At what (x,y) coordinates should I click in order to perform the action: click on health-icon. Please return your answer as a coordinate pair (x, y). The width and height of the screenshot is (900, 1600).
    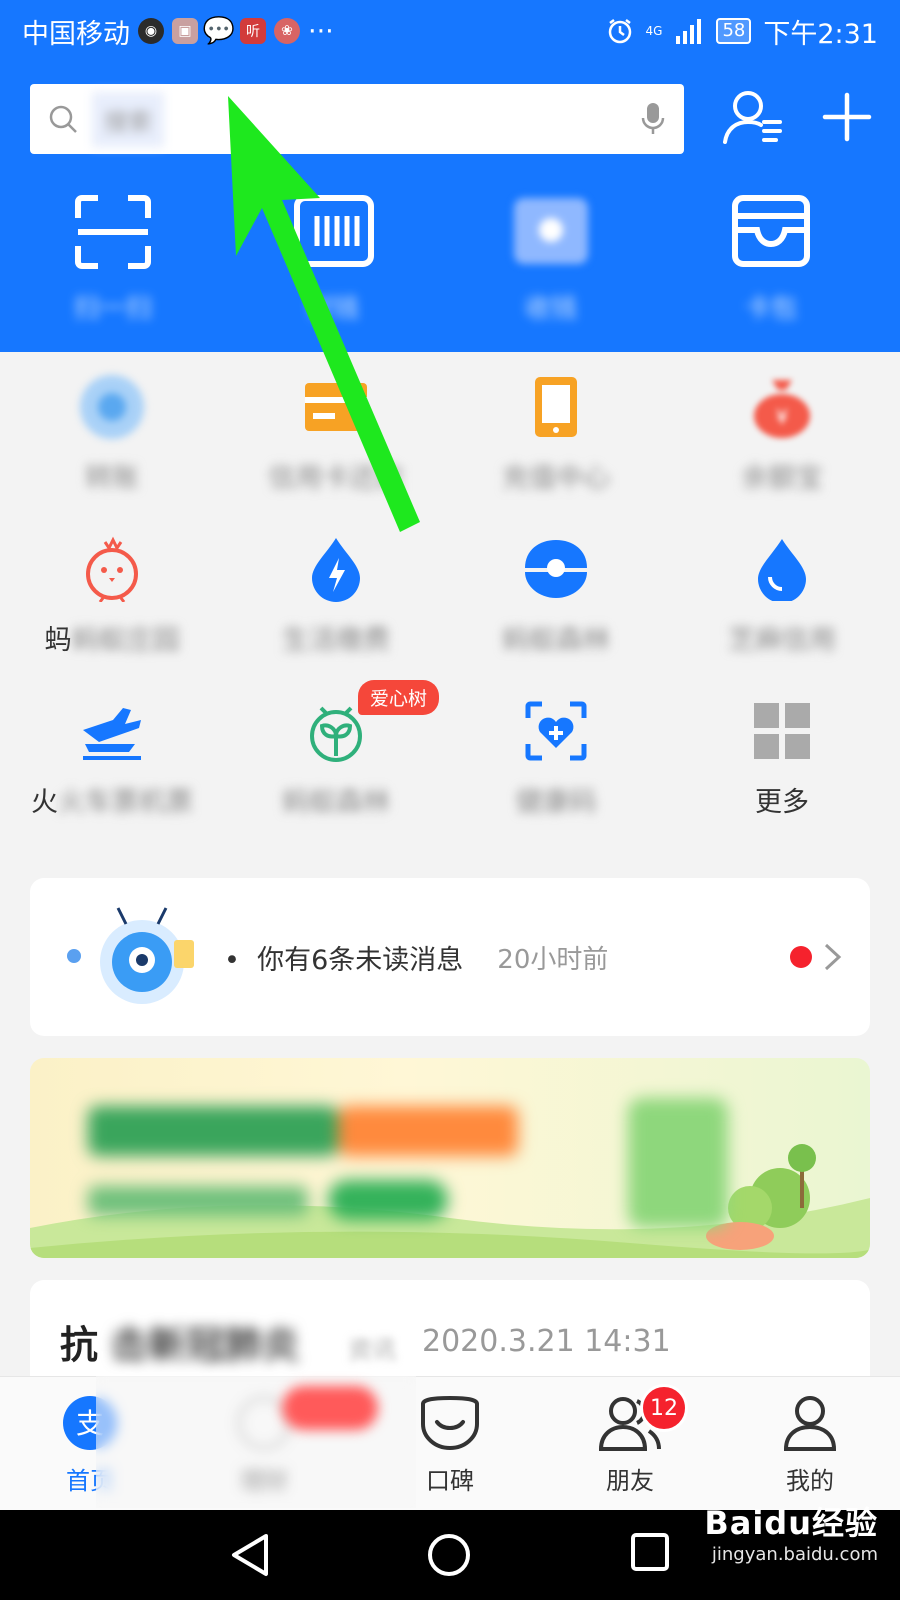
    Looking at the image, I should click on (556, 731).